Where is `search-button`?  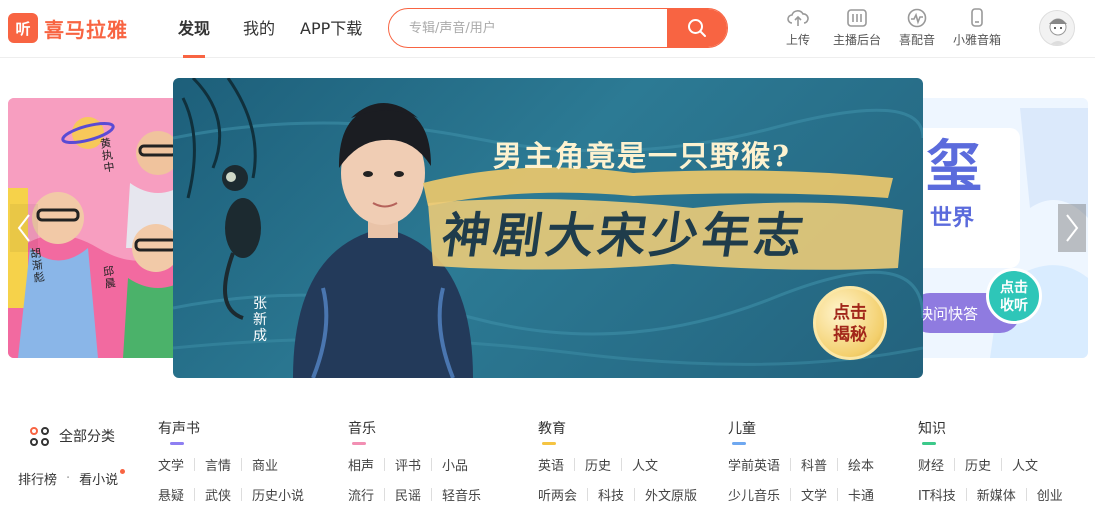 search-button is located at coordinates (697, 28).